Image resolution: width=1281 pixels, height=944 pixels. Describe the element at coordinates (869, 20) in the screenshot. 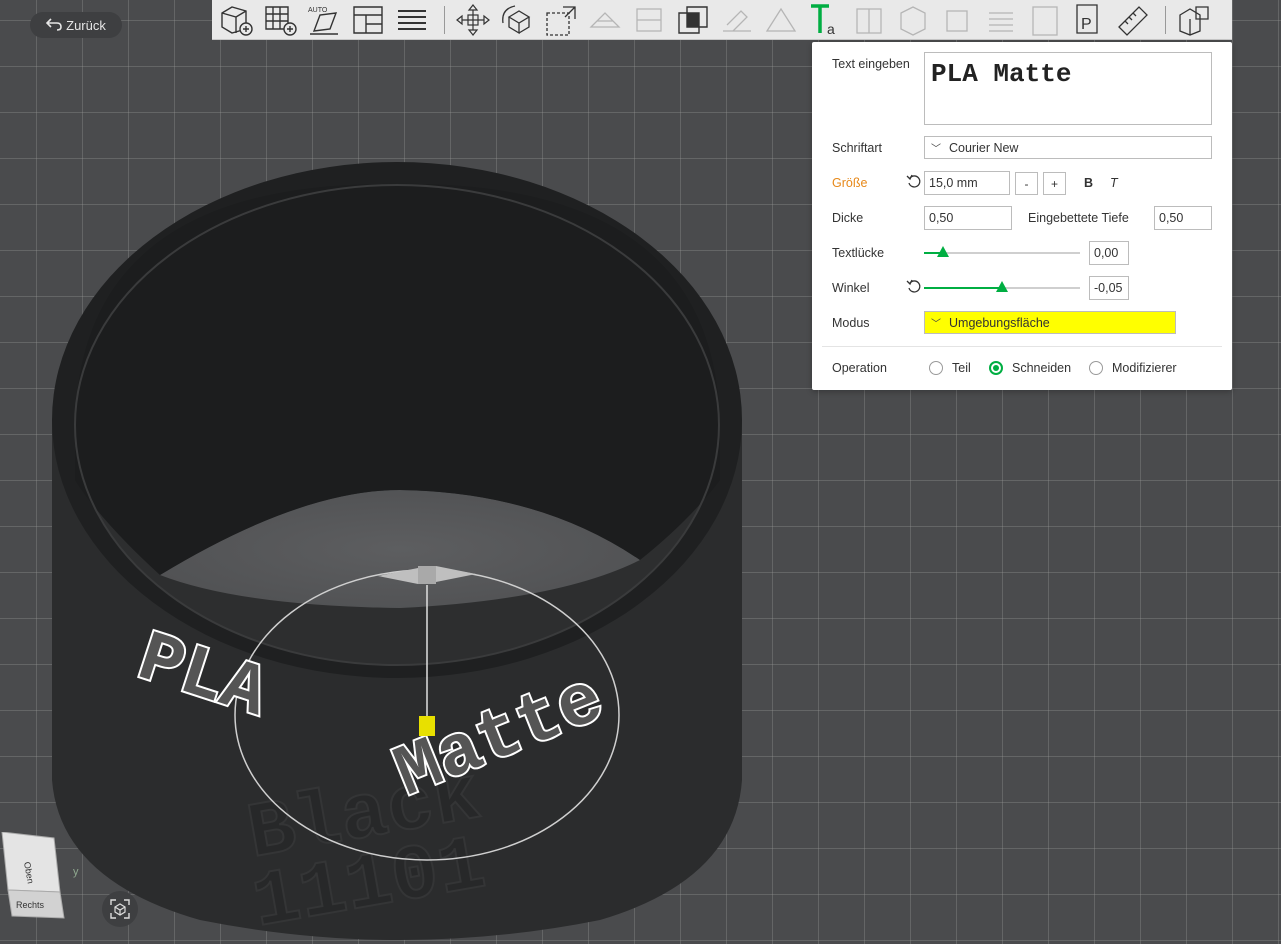

I see `measure-box-icon` at that location.